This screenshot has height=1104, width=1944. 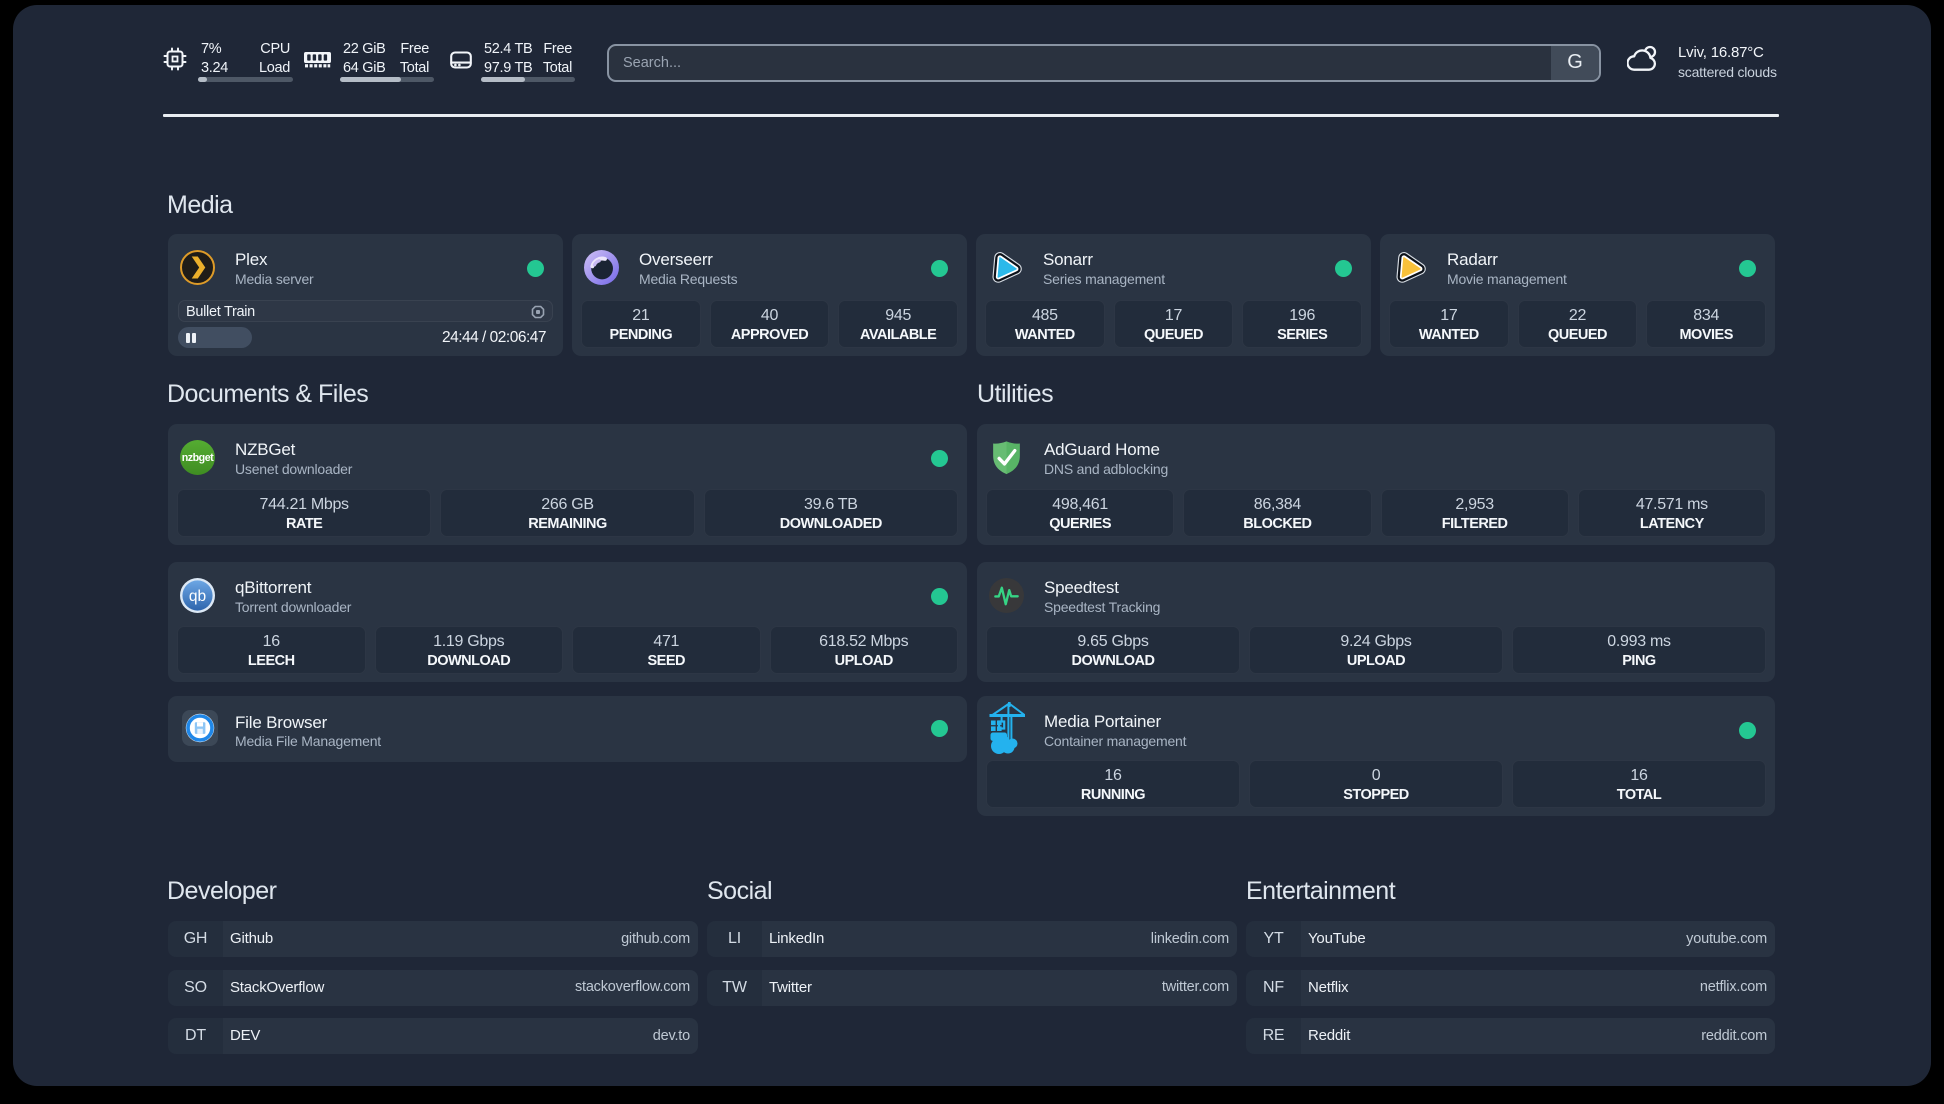 I want to click on svg-text: qb, so click(x=197, y=596).